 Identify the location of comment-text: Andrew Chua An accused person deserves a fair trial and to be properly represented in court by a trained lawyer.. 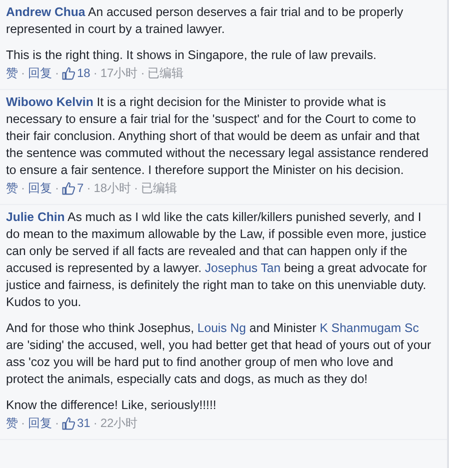
(205, 21).